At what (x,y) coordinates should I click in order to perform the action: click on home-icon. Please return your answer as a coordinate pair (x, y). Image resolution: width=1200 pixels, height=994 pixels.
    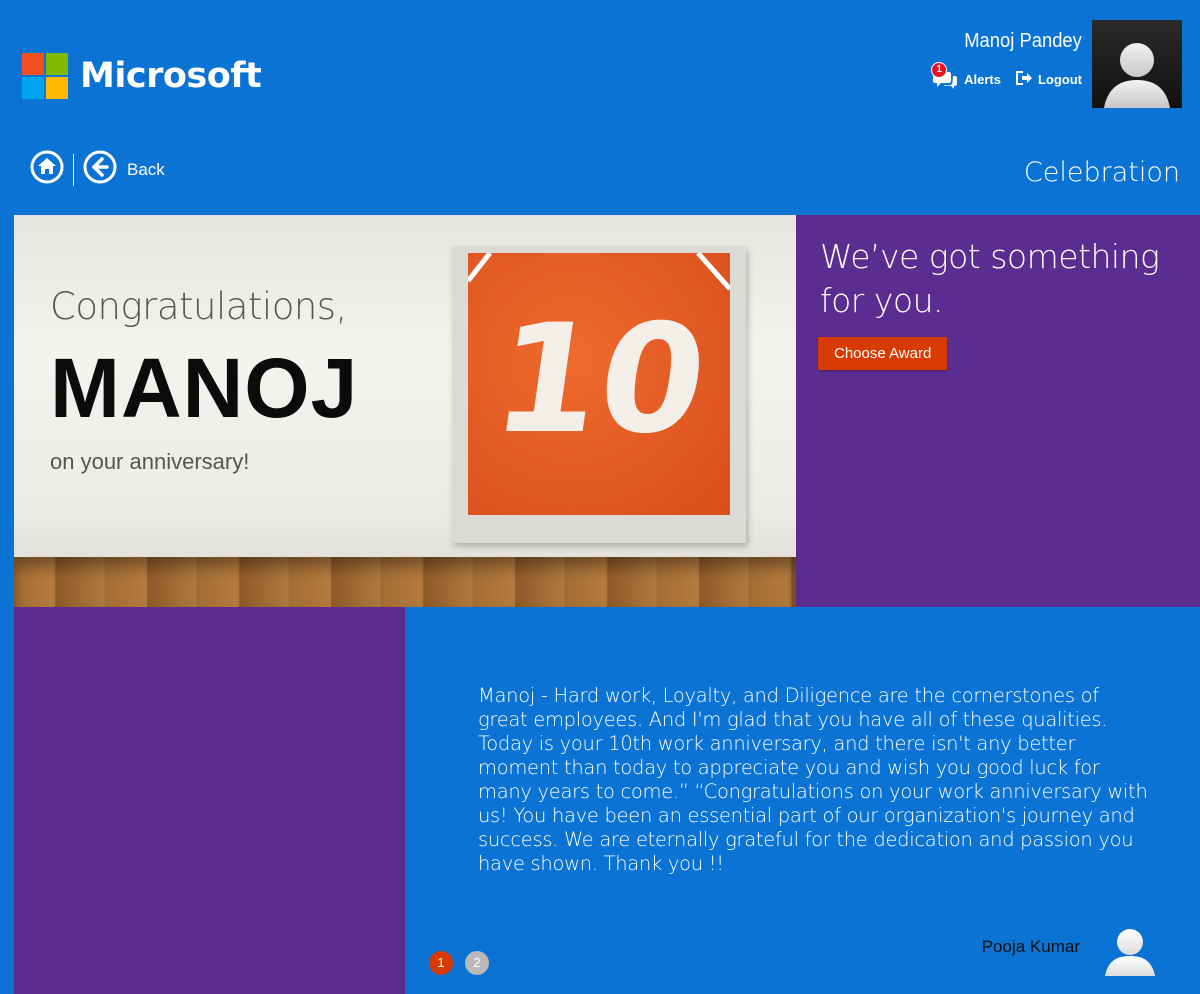
    Looking at the image, I should click on (47, 169).